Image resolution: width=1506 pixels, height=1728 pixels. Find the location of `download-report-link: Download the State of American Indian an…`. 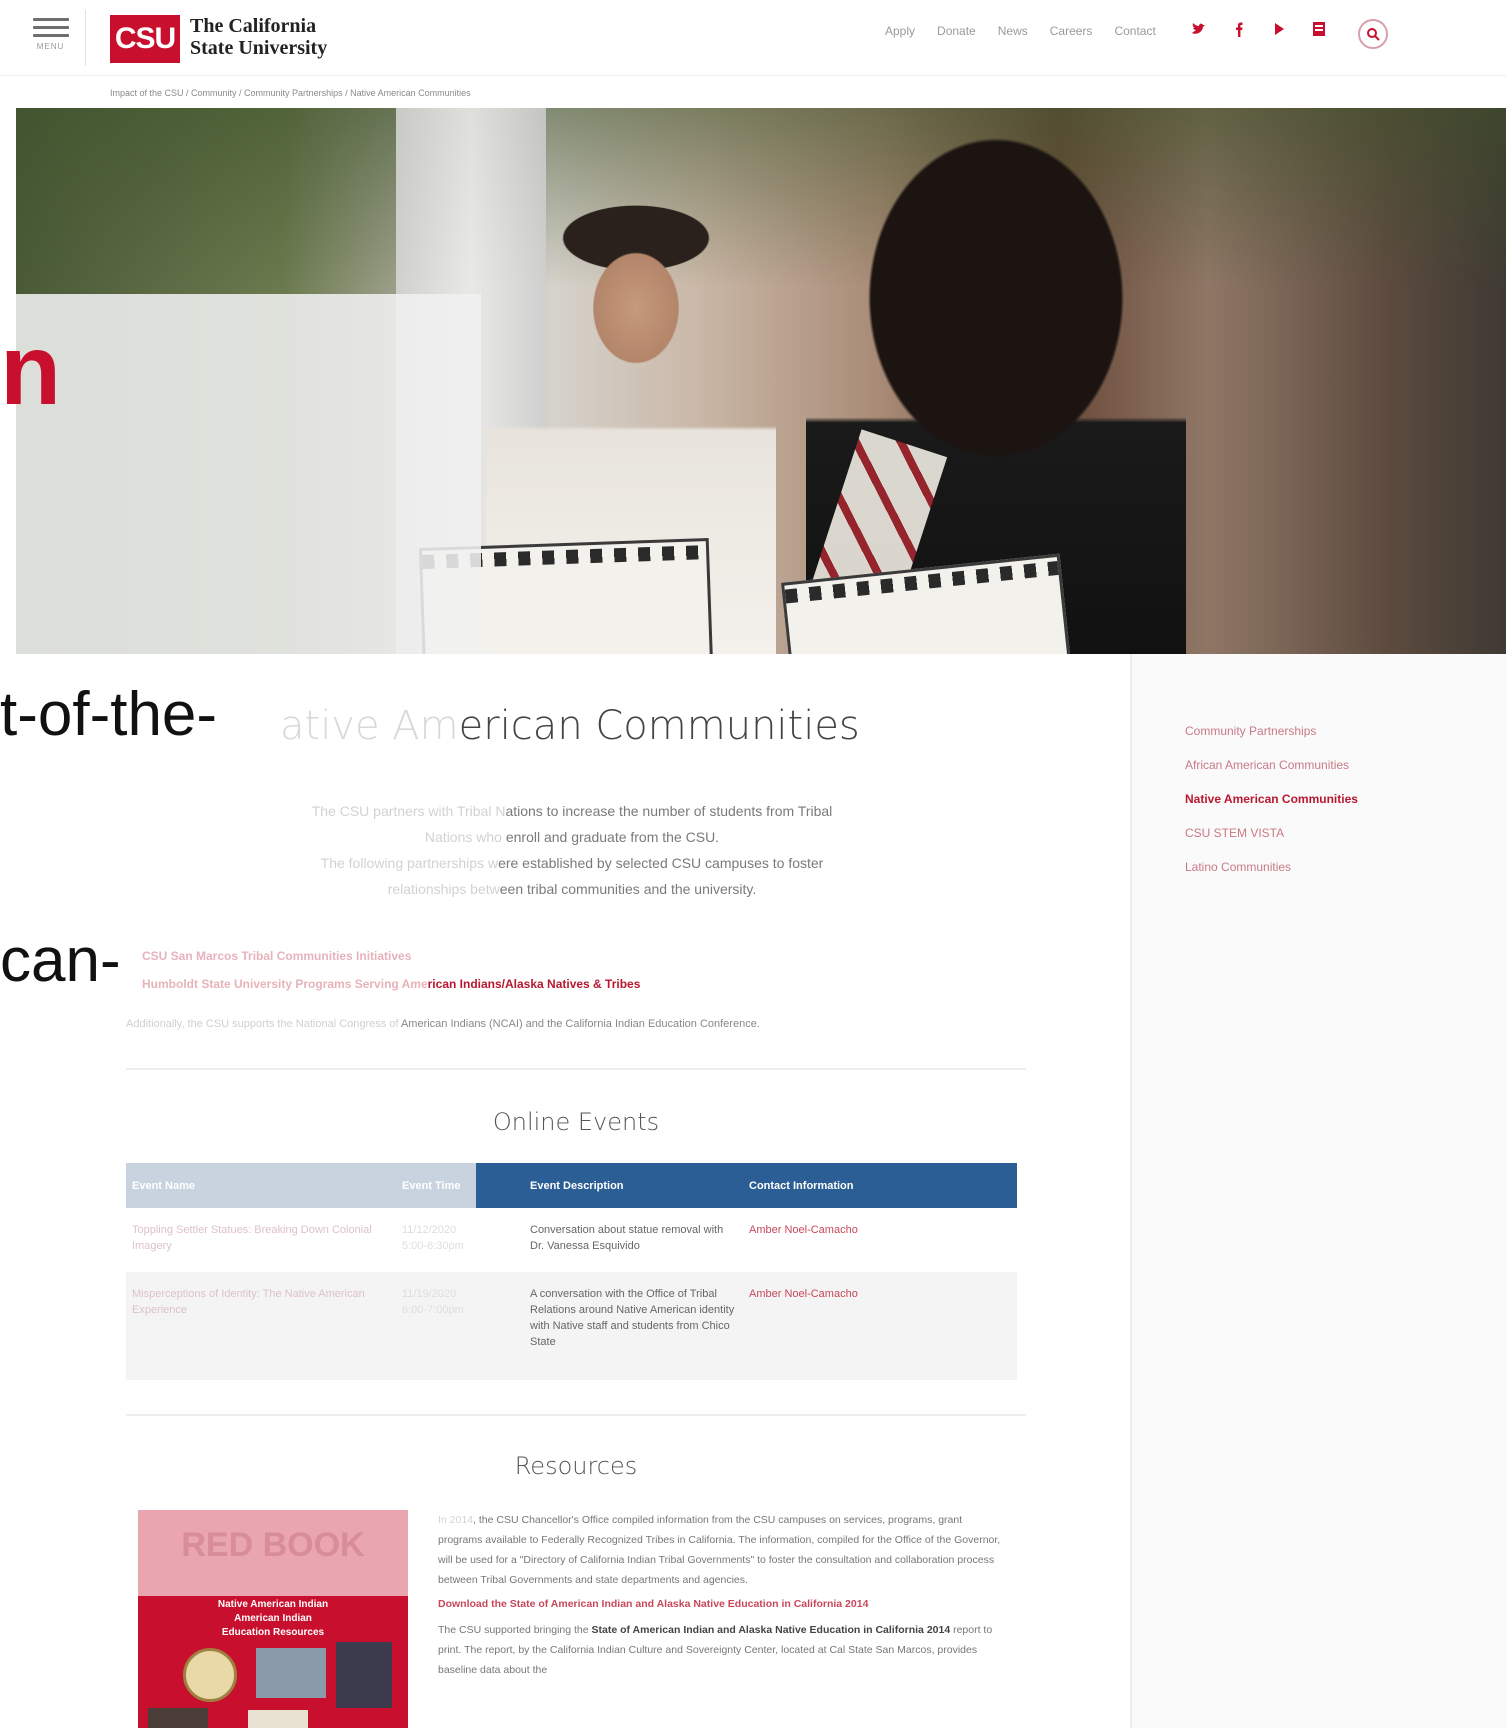

download-report-link: Download the State of American Indian an… is located at coordinates (721, 1604).